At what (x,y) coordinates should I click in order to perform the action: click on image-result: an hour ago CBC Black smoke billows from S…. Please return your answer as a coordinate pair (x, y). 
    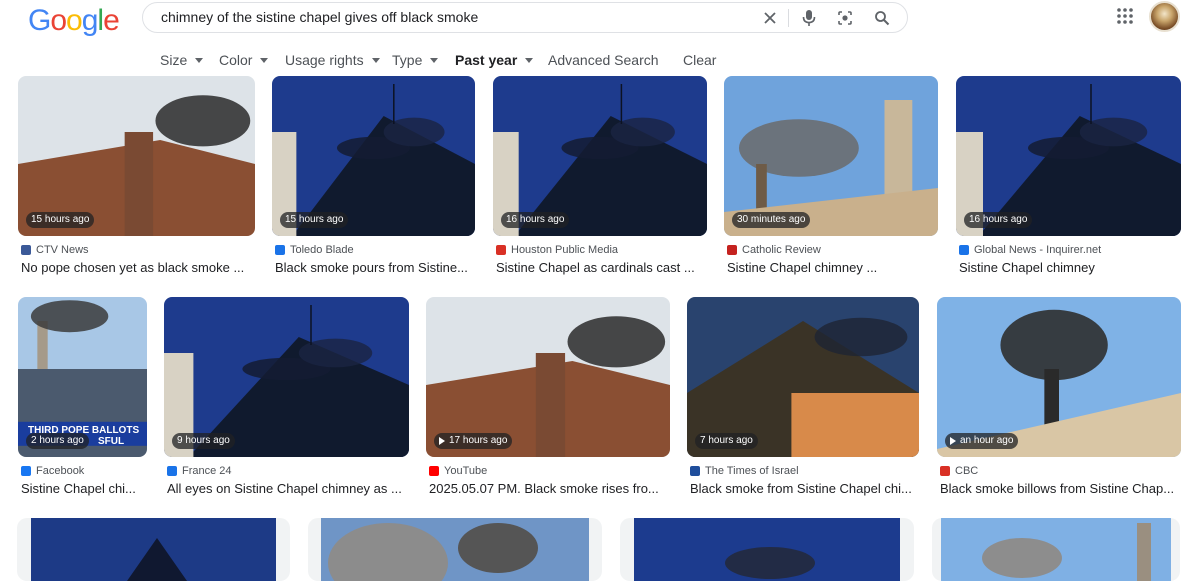
    Looking at the image, I should click on (1059, 409).